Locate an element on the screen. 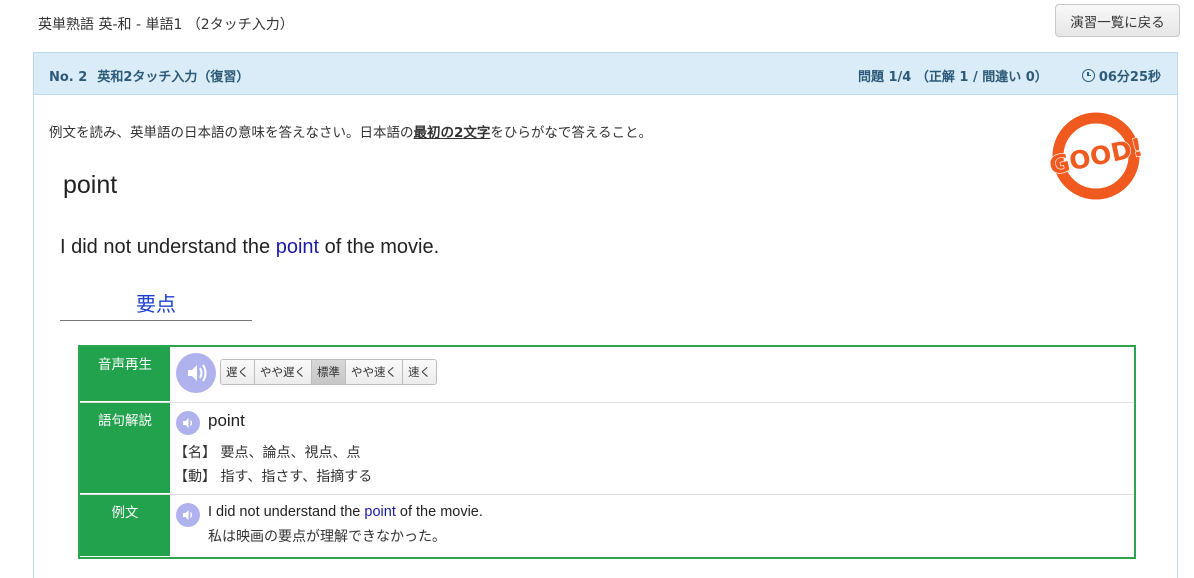 The image size is (1194, 578). example-label: 例文 is located at coordinates (125, 526).